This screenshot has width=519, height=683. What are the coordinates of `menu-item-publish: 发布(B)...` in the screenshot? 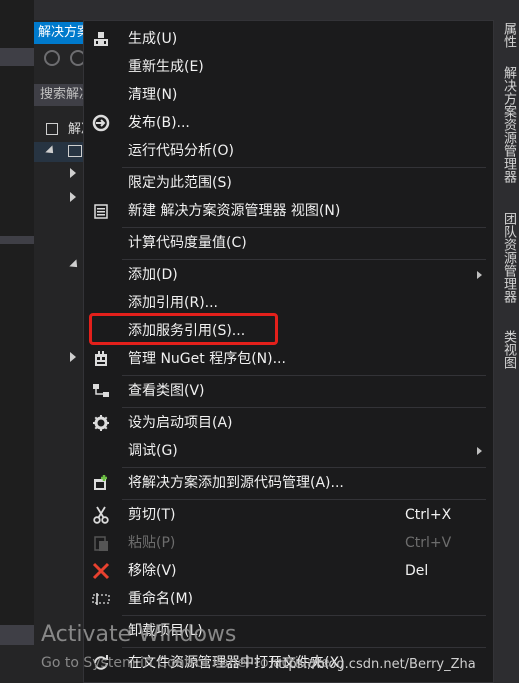 It's located at (288, 123).